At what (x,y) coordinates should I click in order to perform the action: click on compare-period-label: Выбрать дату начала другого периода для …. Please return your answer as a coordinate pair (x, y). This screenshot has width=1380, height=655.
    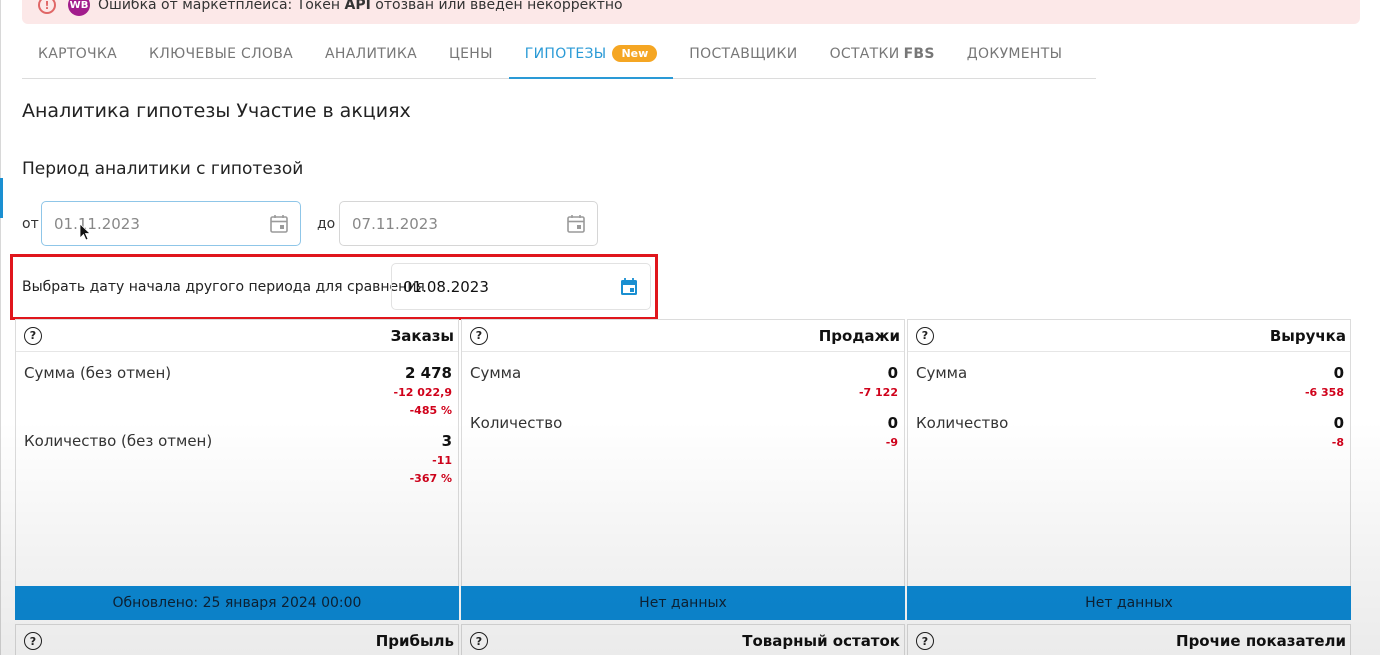
    Looking at the image, I should click on (223, 287).